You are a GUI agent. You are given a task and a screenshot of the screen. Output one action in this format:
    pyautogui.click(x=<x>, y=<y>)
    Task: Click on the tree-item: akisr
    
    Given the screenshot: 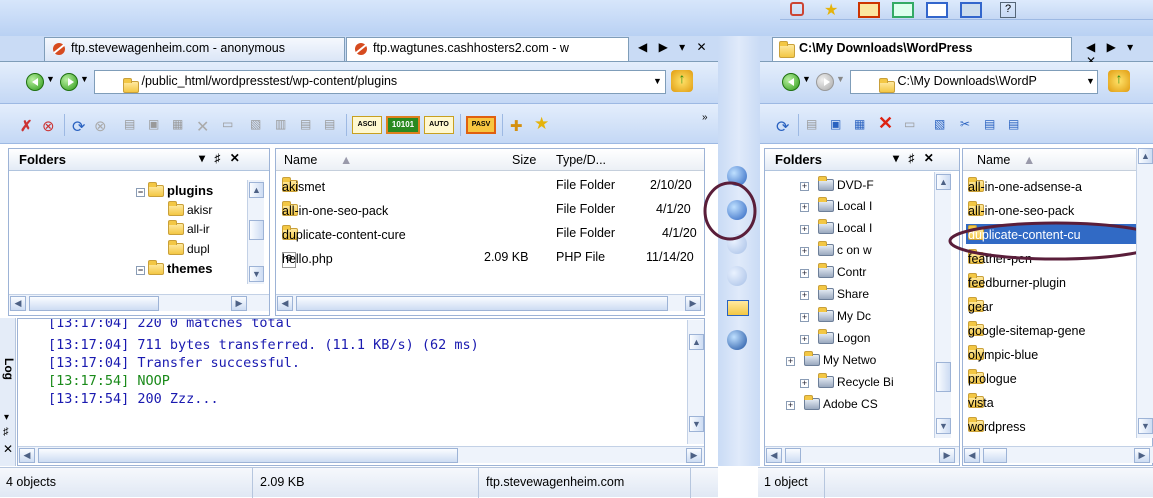 What is the action you would take?
    pyautogui.click(x=190, y=211)
    